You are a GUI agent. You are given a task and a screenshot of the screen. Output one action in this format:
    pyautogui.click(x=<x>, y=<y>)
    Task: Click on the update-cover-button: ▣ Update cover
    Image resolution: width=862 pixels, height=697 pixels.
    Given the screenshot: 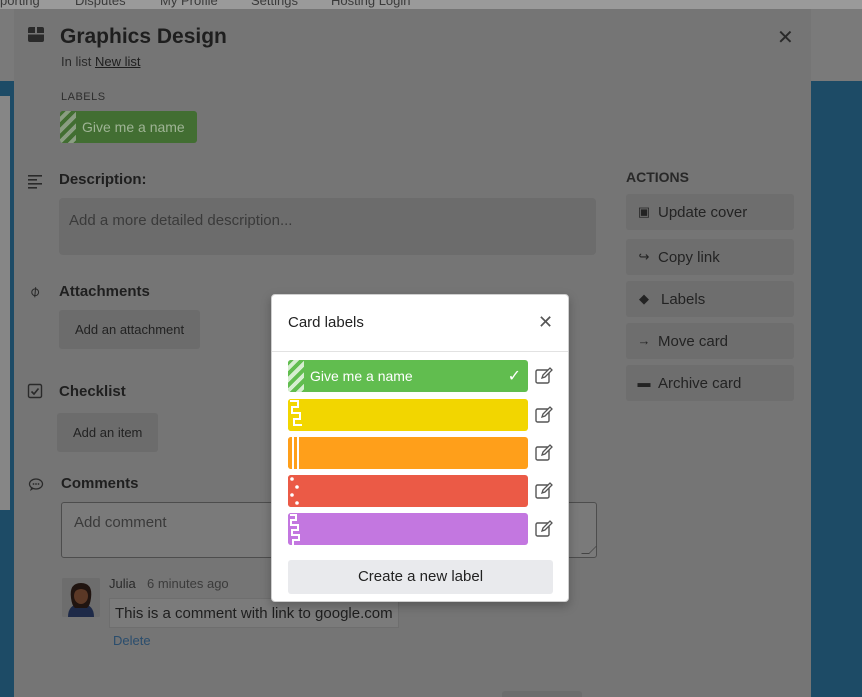 What is the action you would take?
    pyautogui.click(x=710, y=212)
    